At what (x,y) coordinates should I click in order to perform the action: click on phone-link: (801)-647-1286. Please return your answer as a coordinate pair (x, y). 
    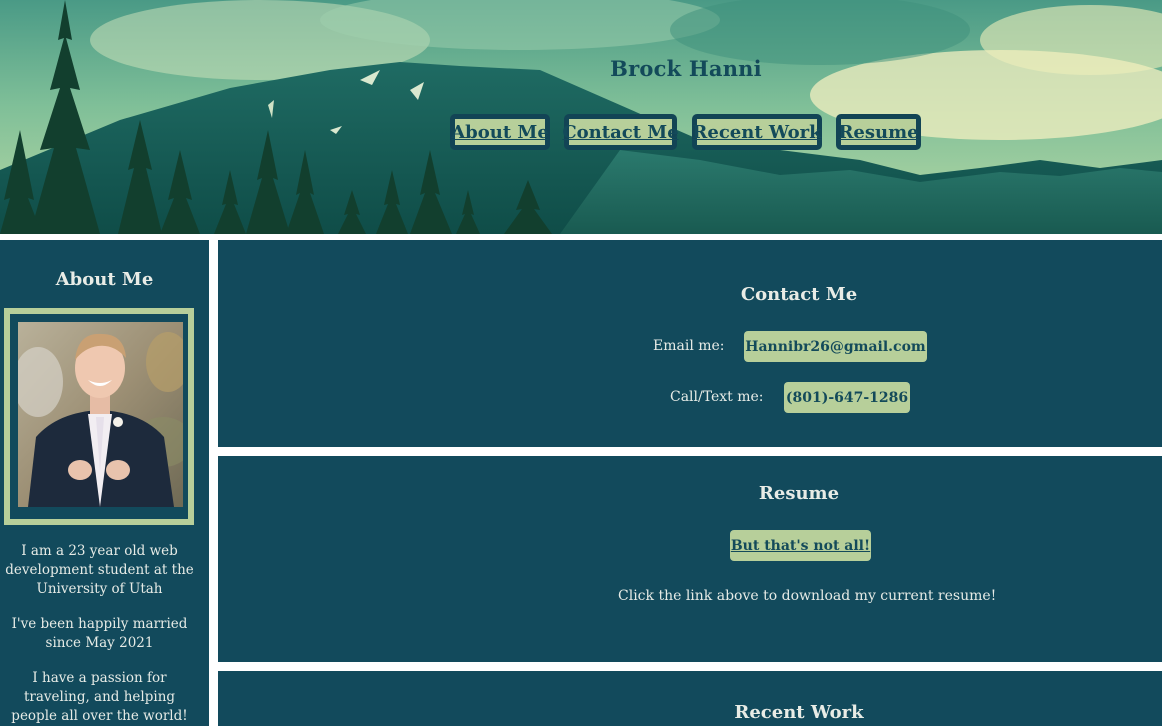
    Looking at the image, I should click on (847, 397).